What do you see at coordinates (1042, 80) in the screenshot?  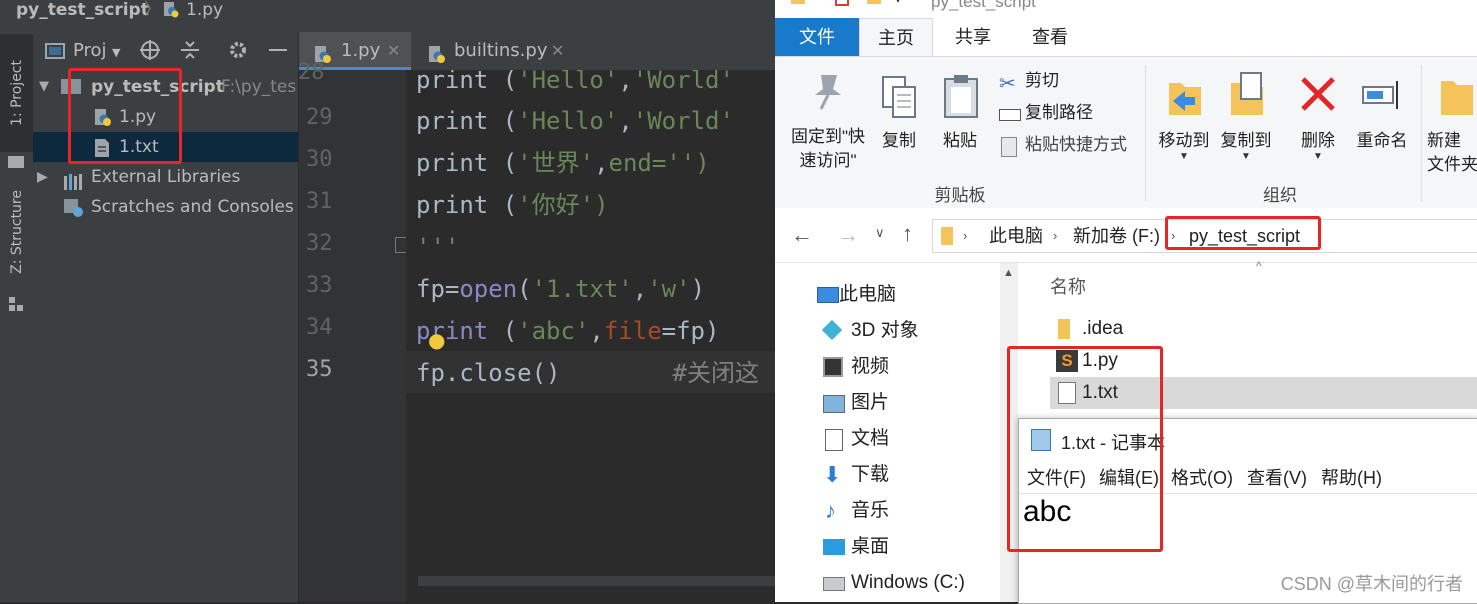 I see `button-label: 剪切` at bounding box center [1042, 80].